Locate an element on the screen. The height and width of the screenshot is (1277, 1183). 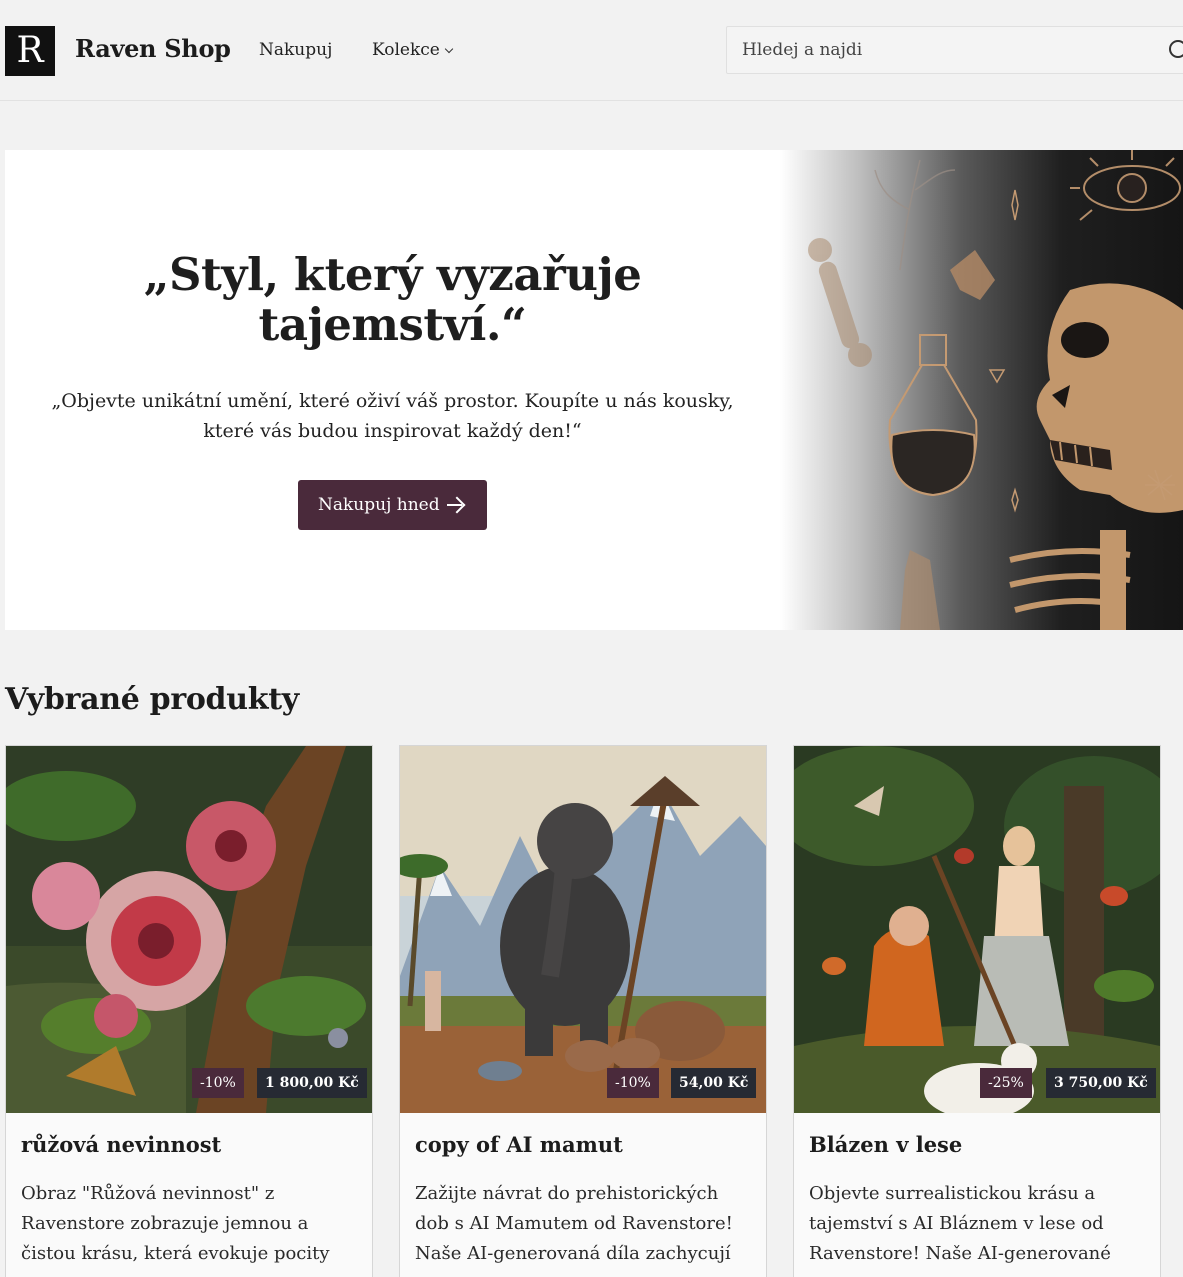
nav-shop-label: Nakupuj is located at coordinates (296, 50).